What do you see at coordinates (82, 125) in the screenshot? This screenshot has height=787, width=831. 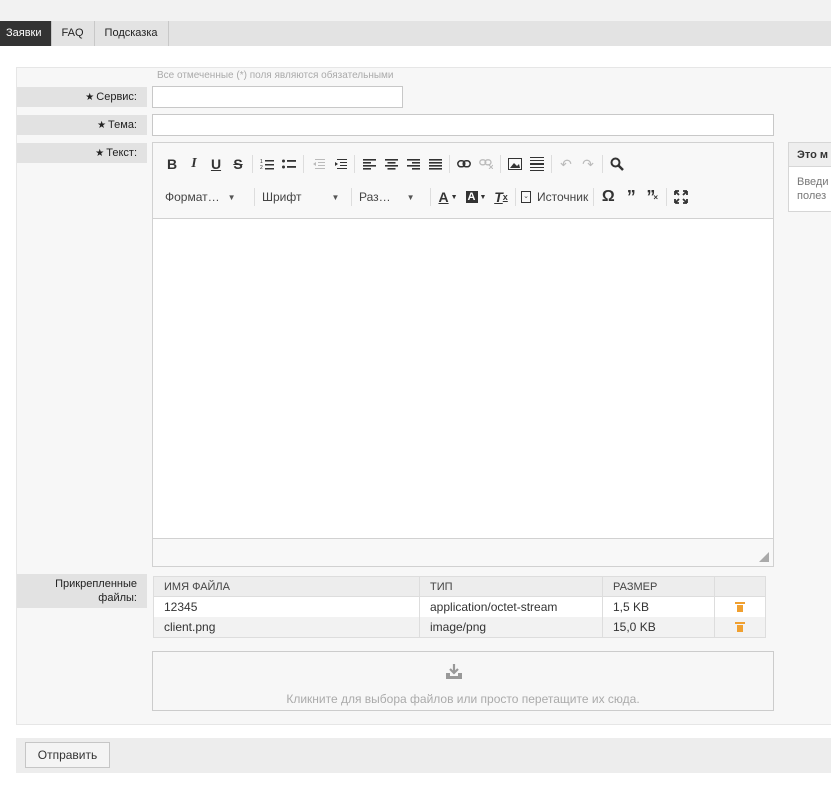 I see `subject-label: ★ Тема:` at bounding box center [82, 125].